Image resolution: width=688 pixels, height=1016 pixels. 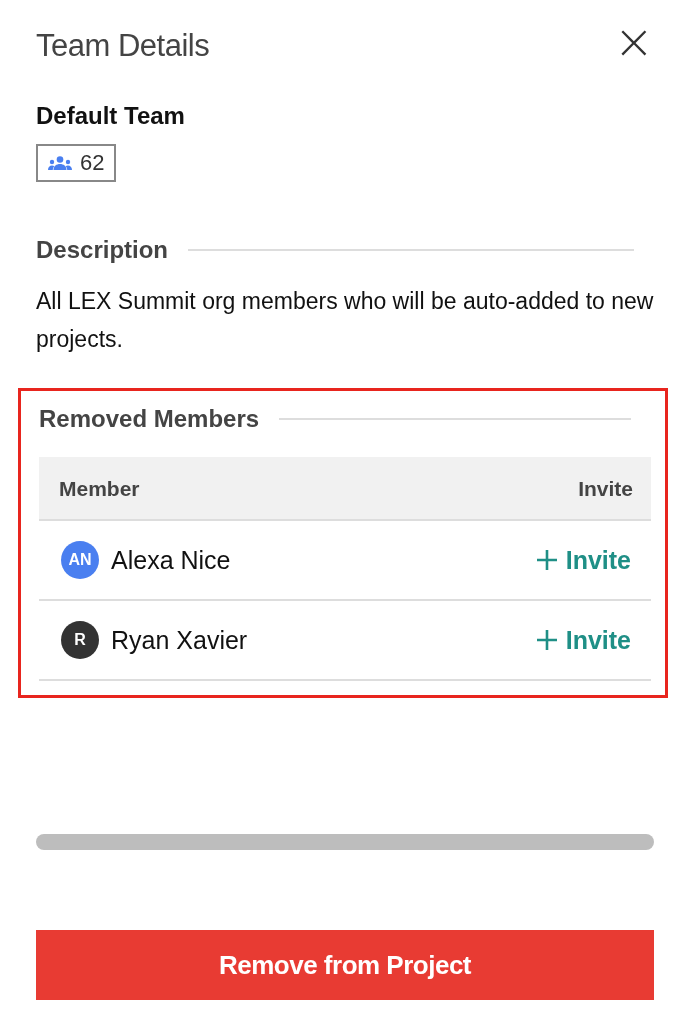 What do you see at coordinates (633, 41) in the screenshot?
I see `close-button: ×` at bounding box center [633, 41].